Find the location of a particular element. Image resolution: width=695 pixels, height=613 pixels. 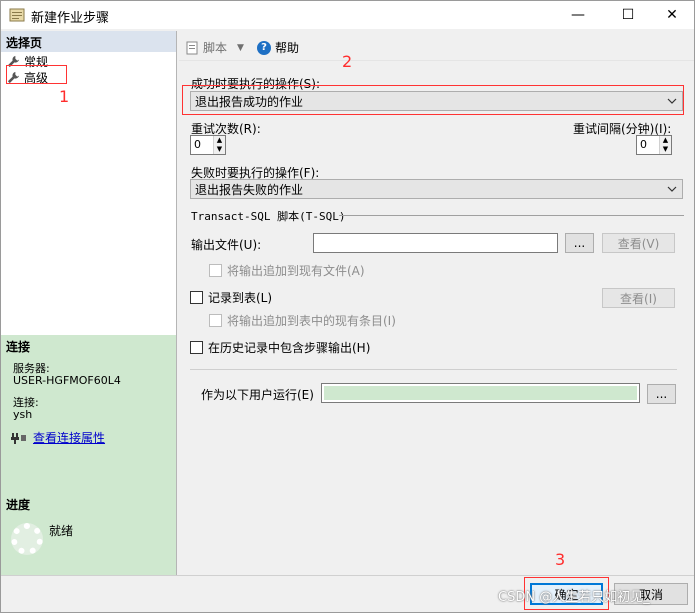

view-connection-properties-link: 查看连接属性 is located at coordinates (58, 437).